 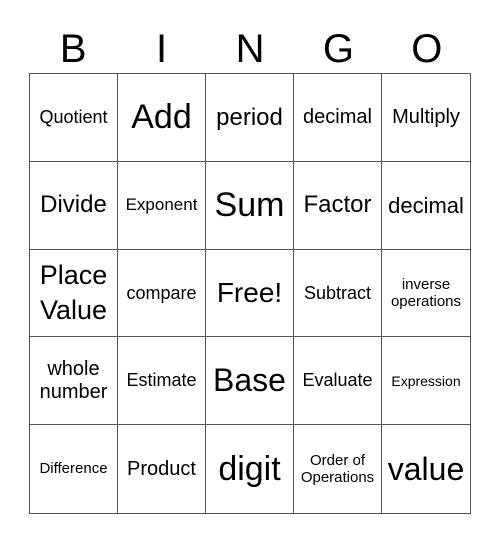 What do you see at coordinates (250, 118) in the screenshot?
I see `bingo-cell: period` at bounding box center [250, 118].